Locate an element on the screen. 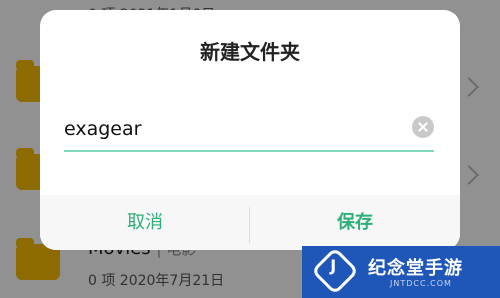 The width and height of the screenshot is (500, 298). save-button: 保存 is located at coordinates (355, 222).